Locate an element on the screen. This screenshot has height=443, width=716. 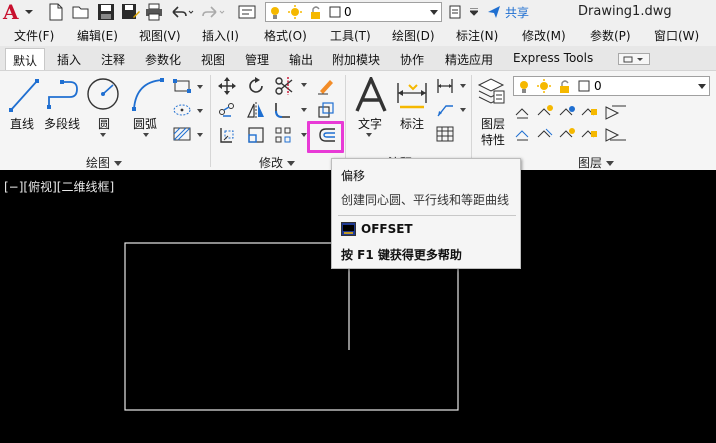
layer-properties-tool is located at coordinates (491, 91).